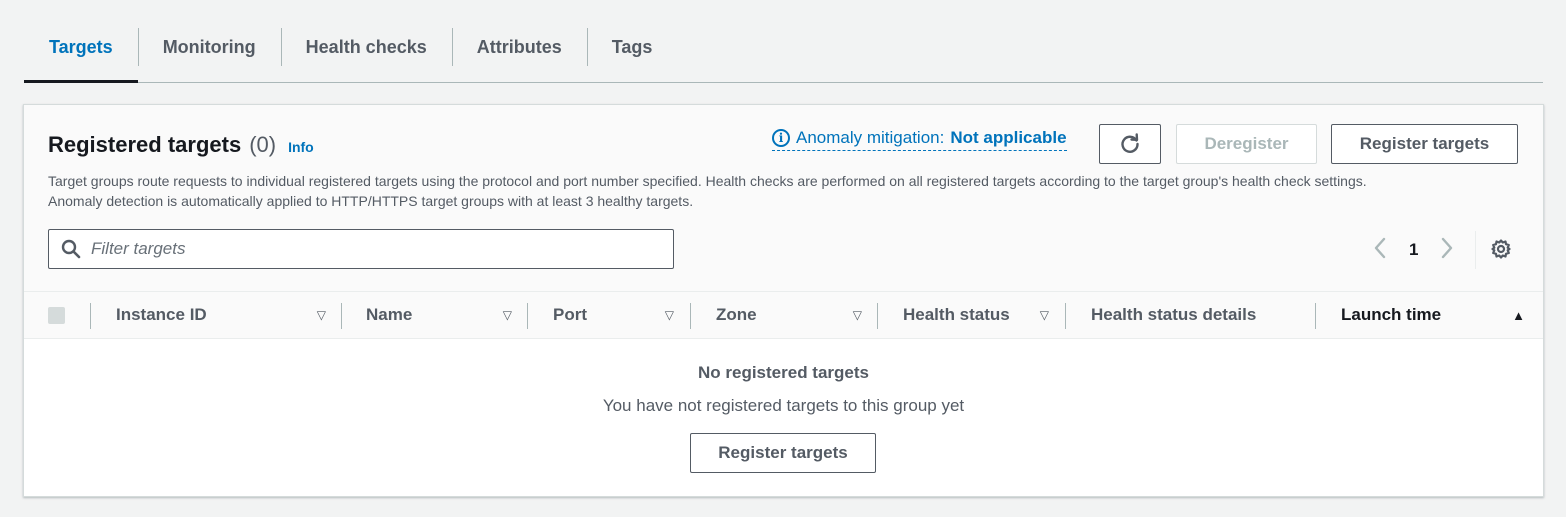 The image size is (1566, 517). I want to click on chevron-right-icon, so click(1447, 250).